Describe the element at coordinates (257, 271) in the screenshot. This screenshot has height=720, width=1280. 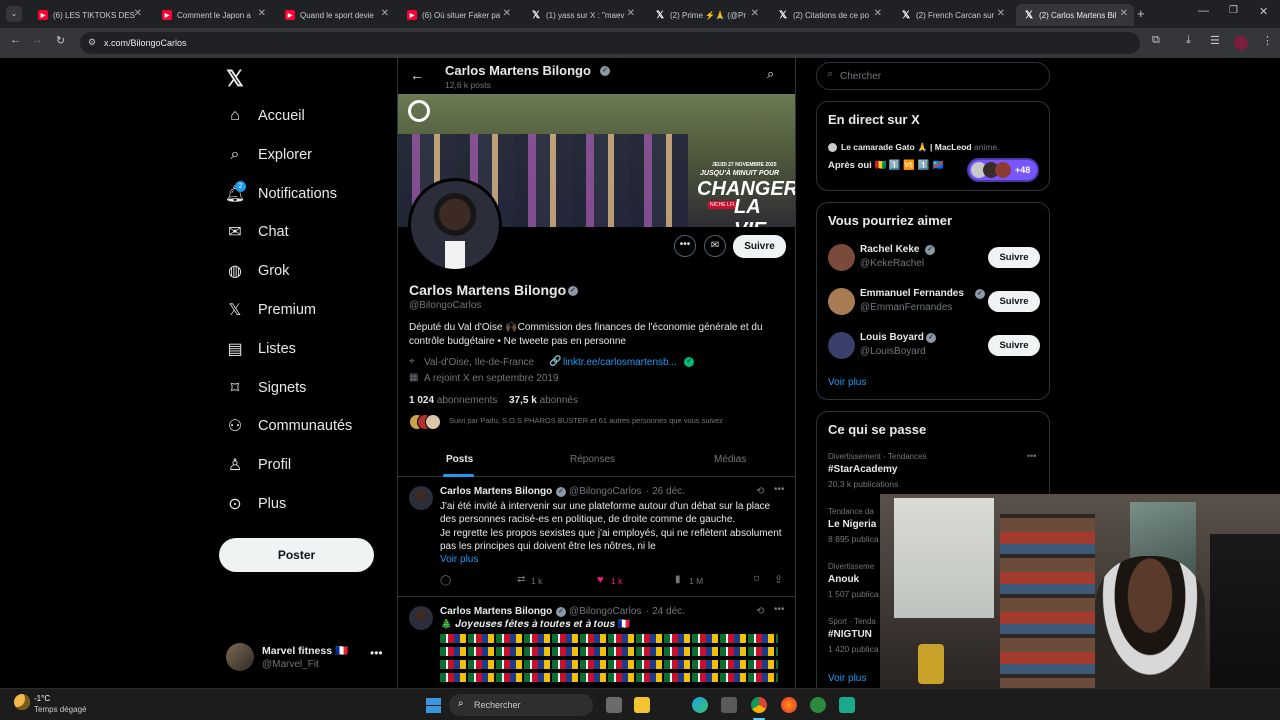
I see `nav-item-grok: ◍ Grok` at that location.